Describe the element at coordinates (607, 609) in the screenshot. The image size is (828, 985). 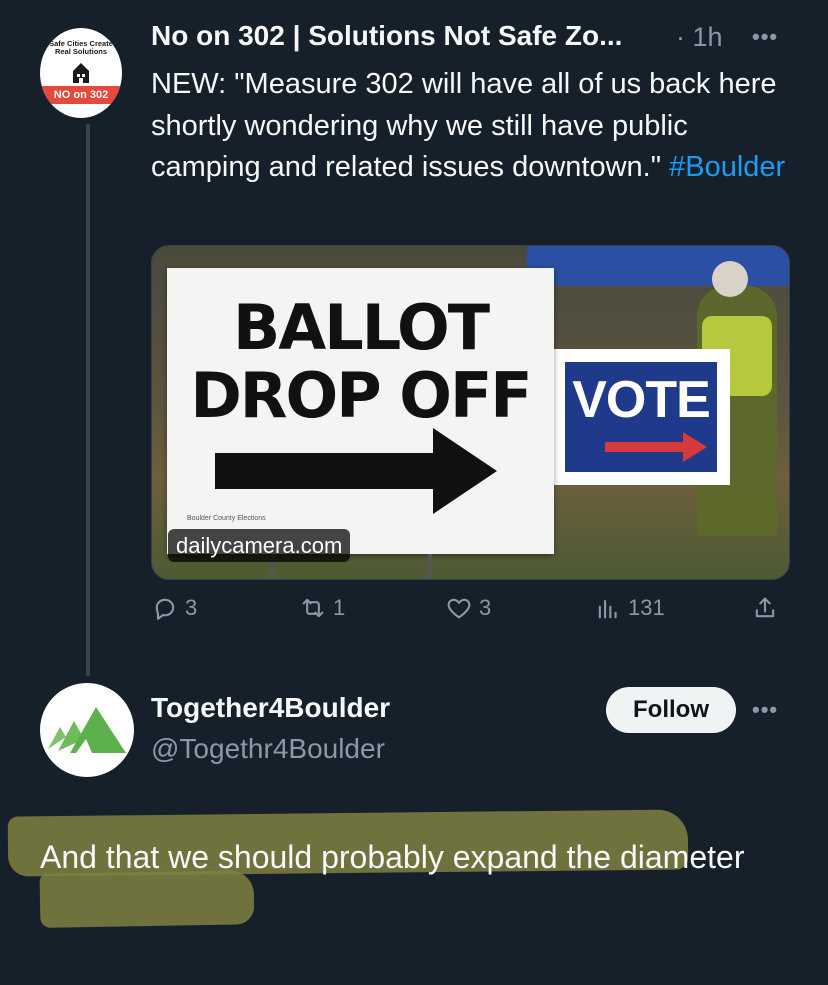
I see `views-icon` at that location.